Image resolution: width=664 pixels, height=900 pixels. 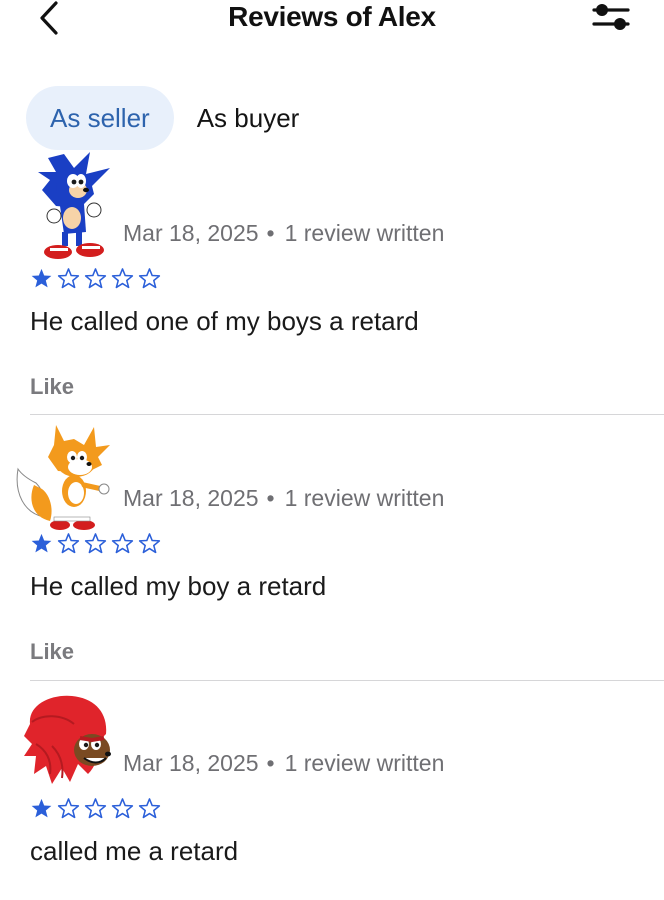 I want to click on page-title: Reviews of Alex, so click(x=332, y=16).